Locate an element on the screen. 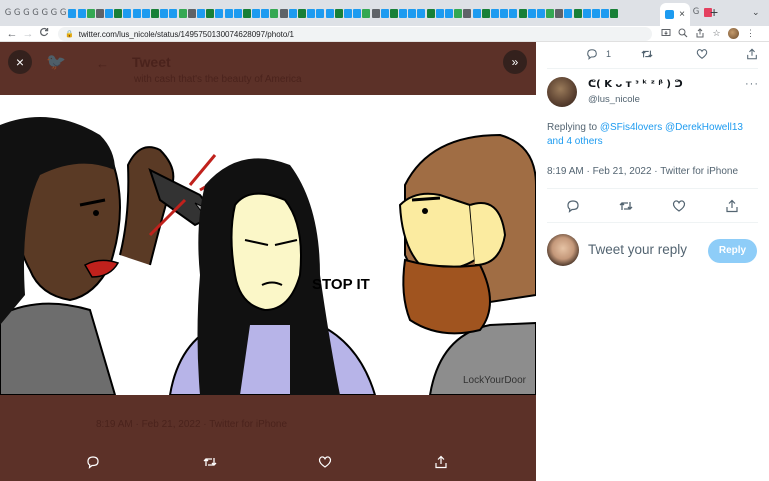 The image size is (769, 481). viewer-reply-button is located at coordinates (93, 466).